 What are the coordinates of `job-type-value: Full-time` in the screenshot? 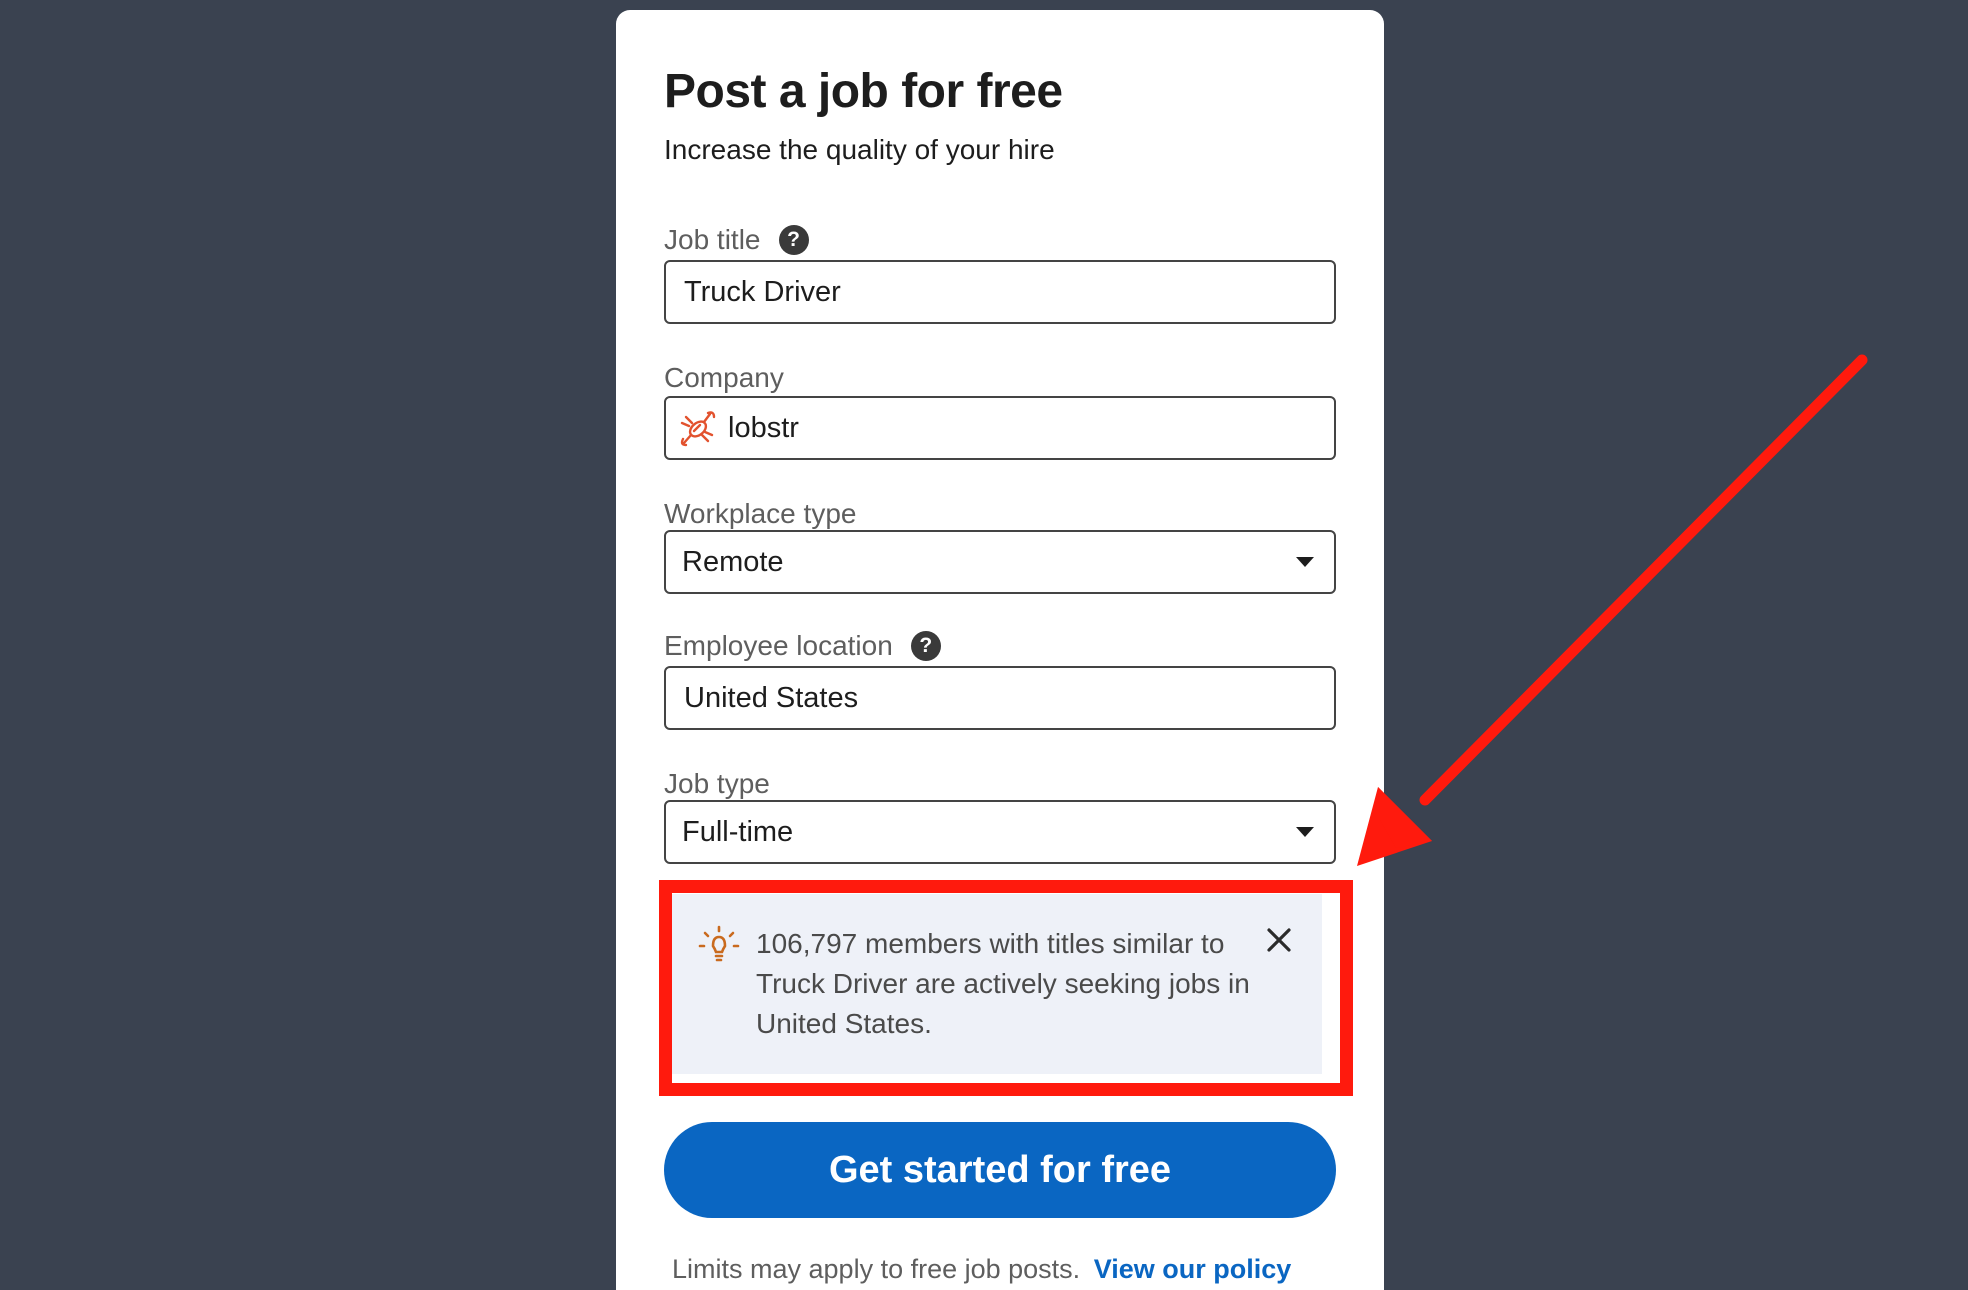 It's located at (738, 831).